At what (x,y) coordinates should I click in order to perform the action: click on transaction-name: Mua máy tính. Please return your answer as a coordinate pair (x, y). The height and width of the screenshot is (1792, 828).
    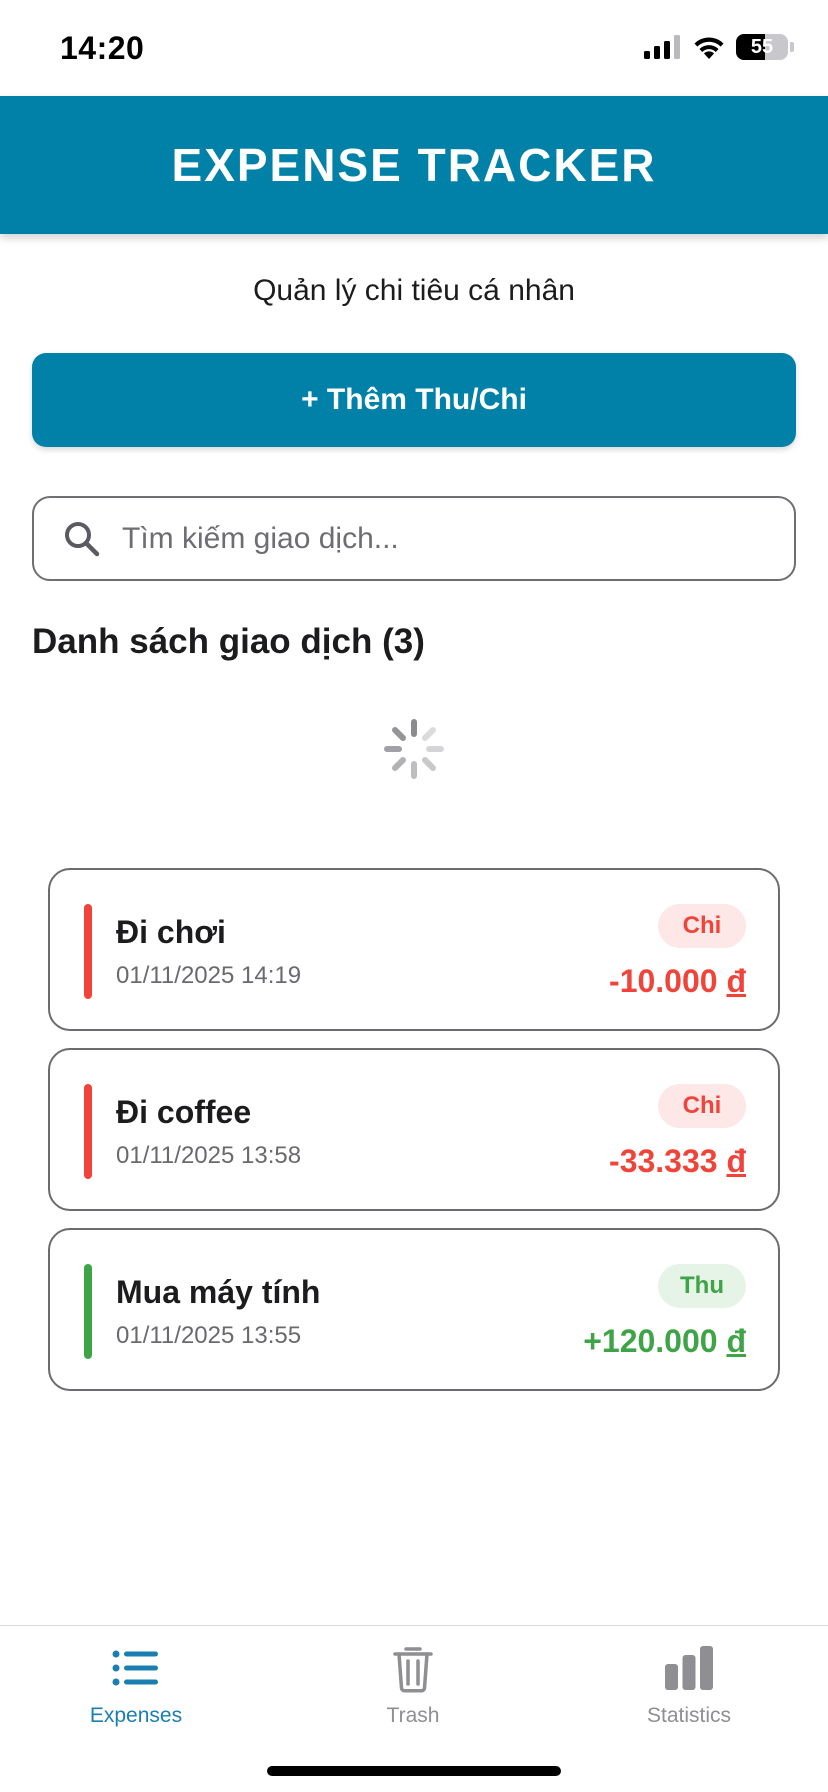
    Looking at the image, I should click on (218, 1292).